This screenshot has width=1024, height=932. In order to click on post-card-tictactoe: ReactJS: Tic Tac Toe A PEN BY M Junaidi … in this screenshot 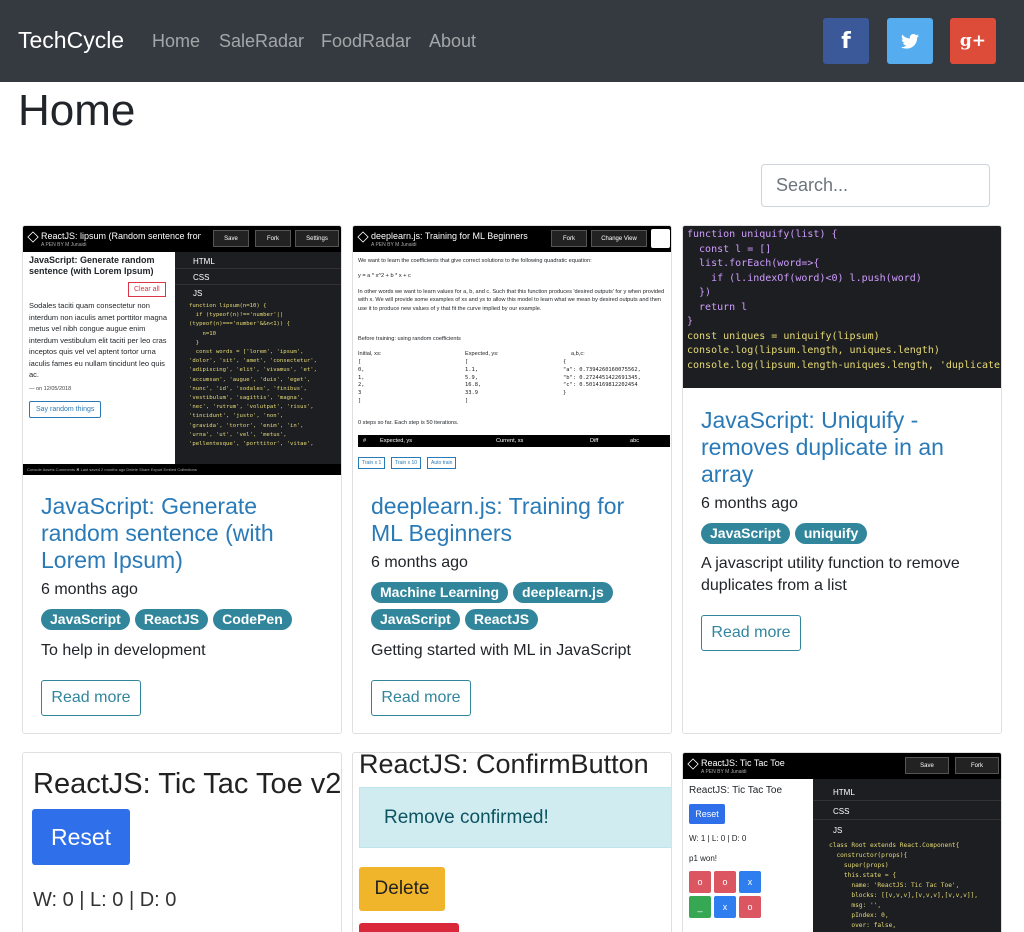, I will do `click(842, 842)`.